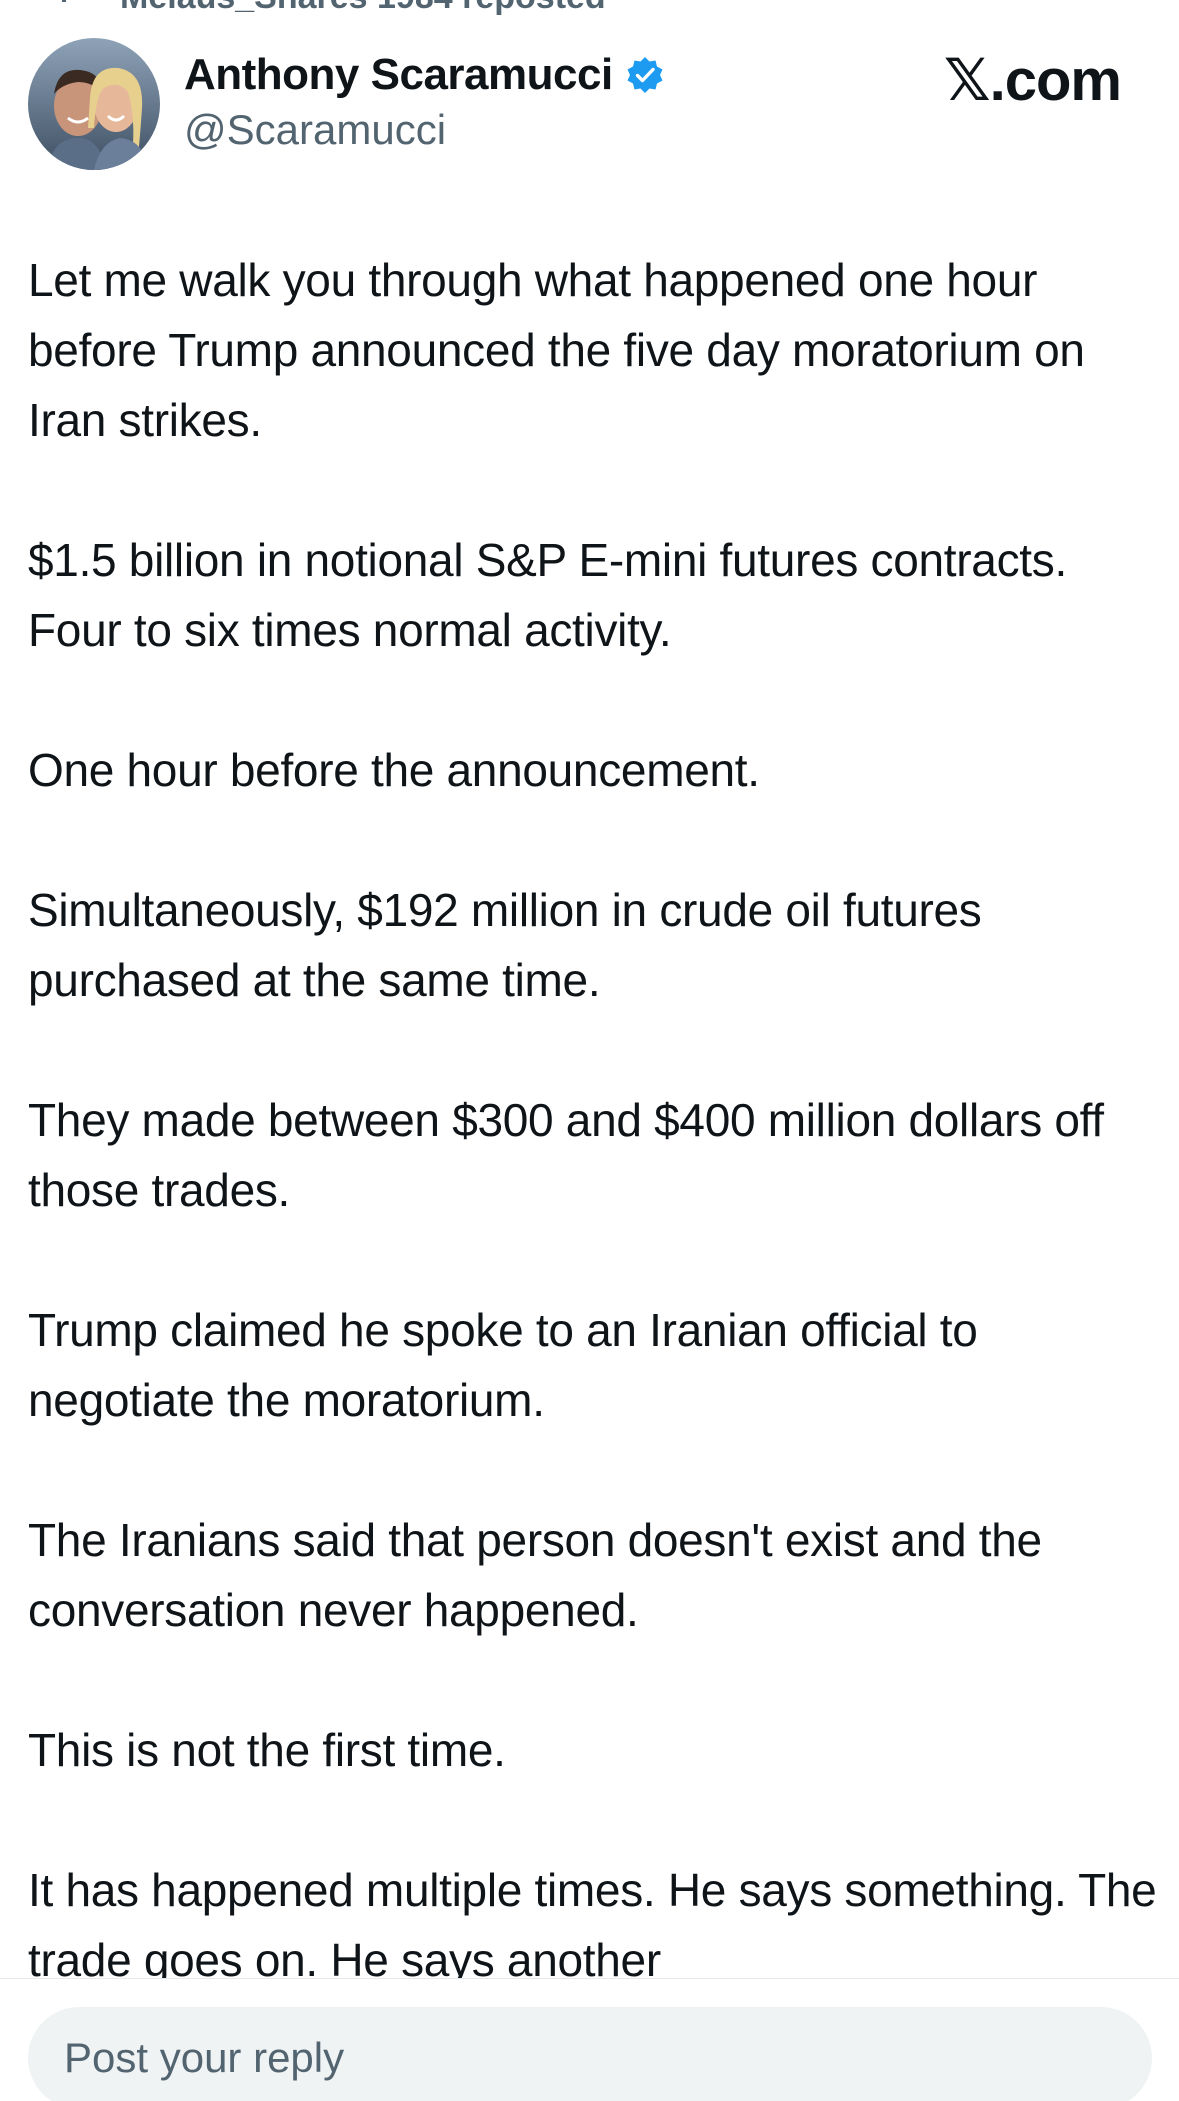 The width and height of the screenshot is (1179, 2101). Describe the element at coordinates (315, 130) in the screenshot. I see `author-handle: @Scaramucci` at that location.